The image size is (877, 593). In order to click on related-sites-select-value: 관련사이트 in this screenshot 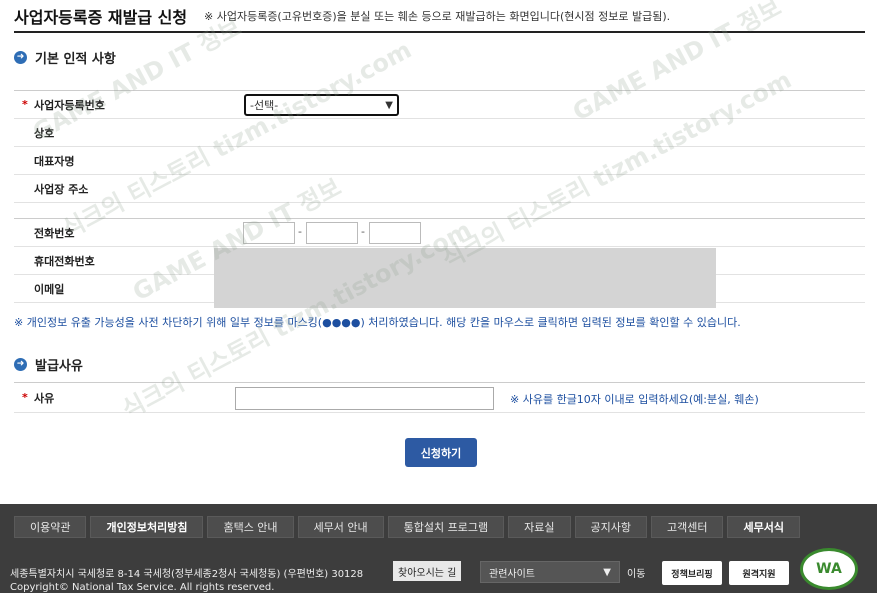, I will do `click(512, 574)`.